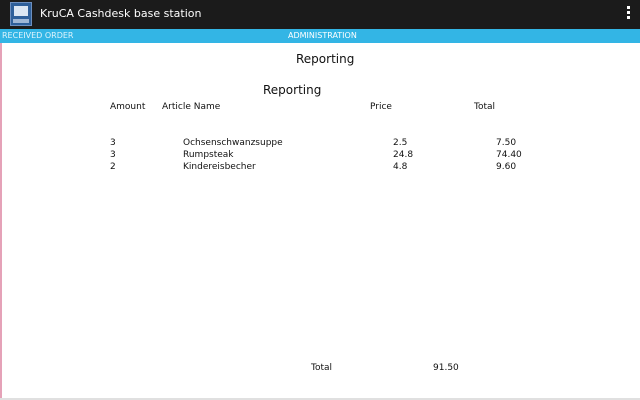 The width and height of the screenshot is (640, 400). What do you see at coordinates (506, 143) in the screenshot?
I see `cell-total: 7.50` at bounding box center [506, 143].